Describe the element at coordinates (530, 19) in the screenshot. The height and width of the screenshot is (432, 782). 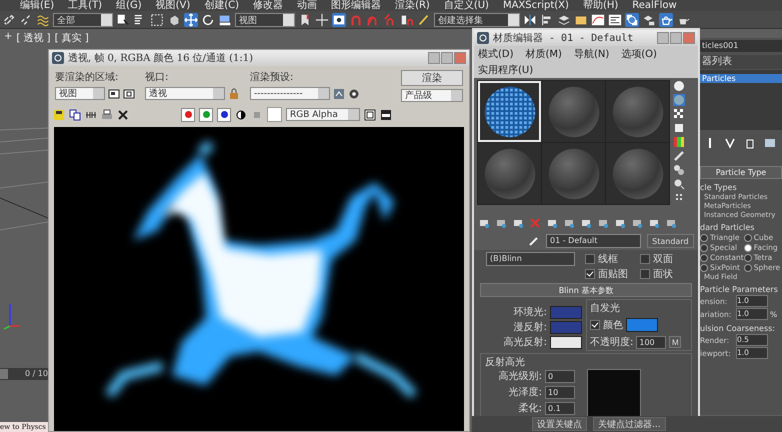
I see `mirror-icon` at that location.